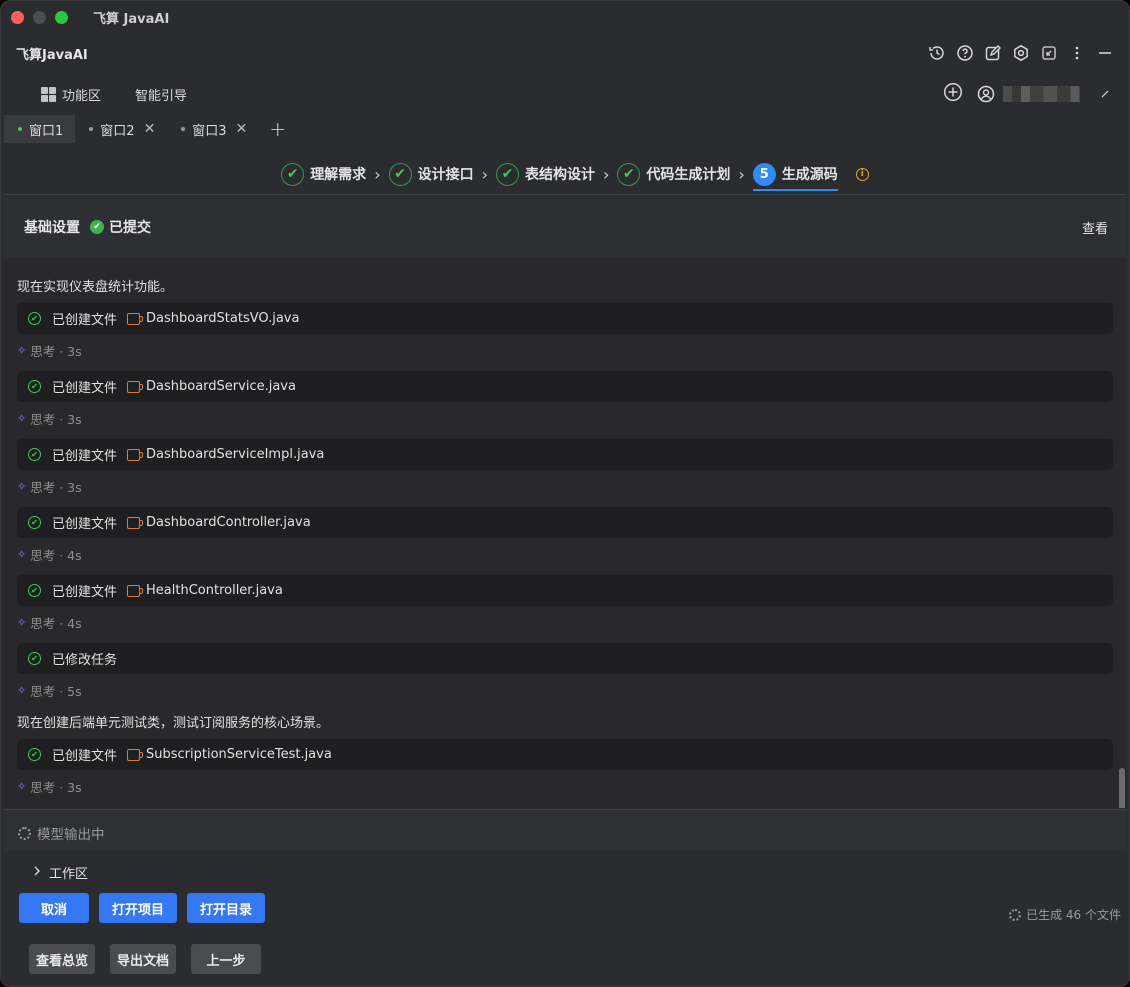 This screenshot has width=1130, height=987. I want to click on step-number: 5, so click(764, 174).